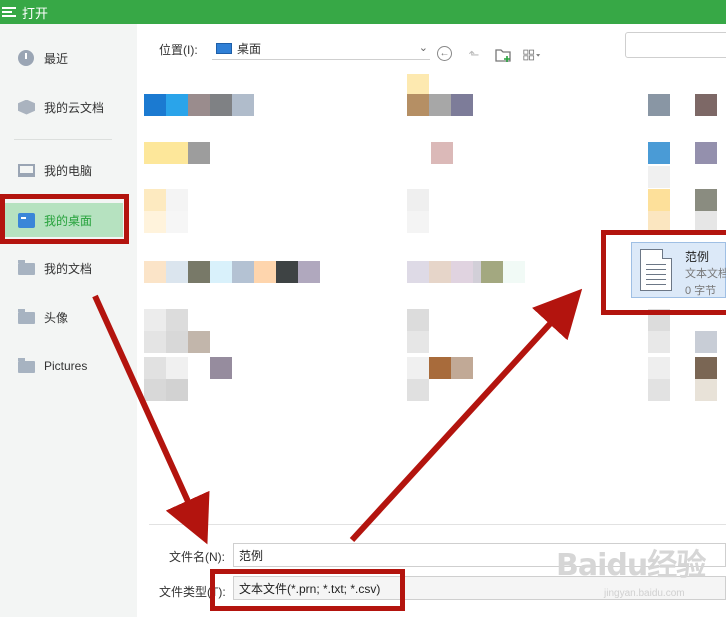 This screenshot has width=726, height=617. What do you see at coordinates (503, 55) in the screenshot?
I see `new-folder-icon` at bounding box center [503, 55].